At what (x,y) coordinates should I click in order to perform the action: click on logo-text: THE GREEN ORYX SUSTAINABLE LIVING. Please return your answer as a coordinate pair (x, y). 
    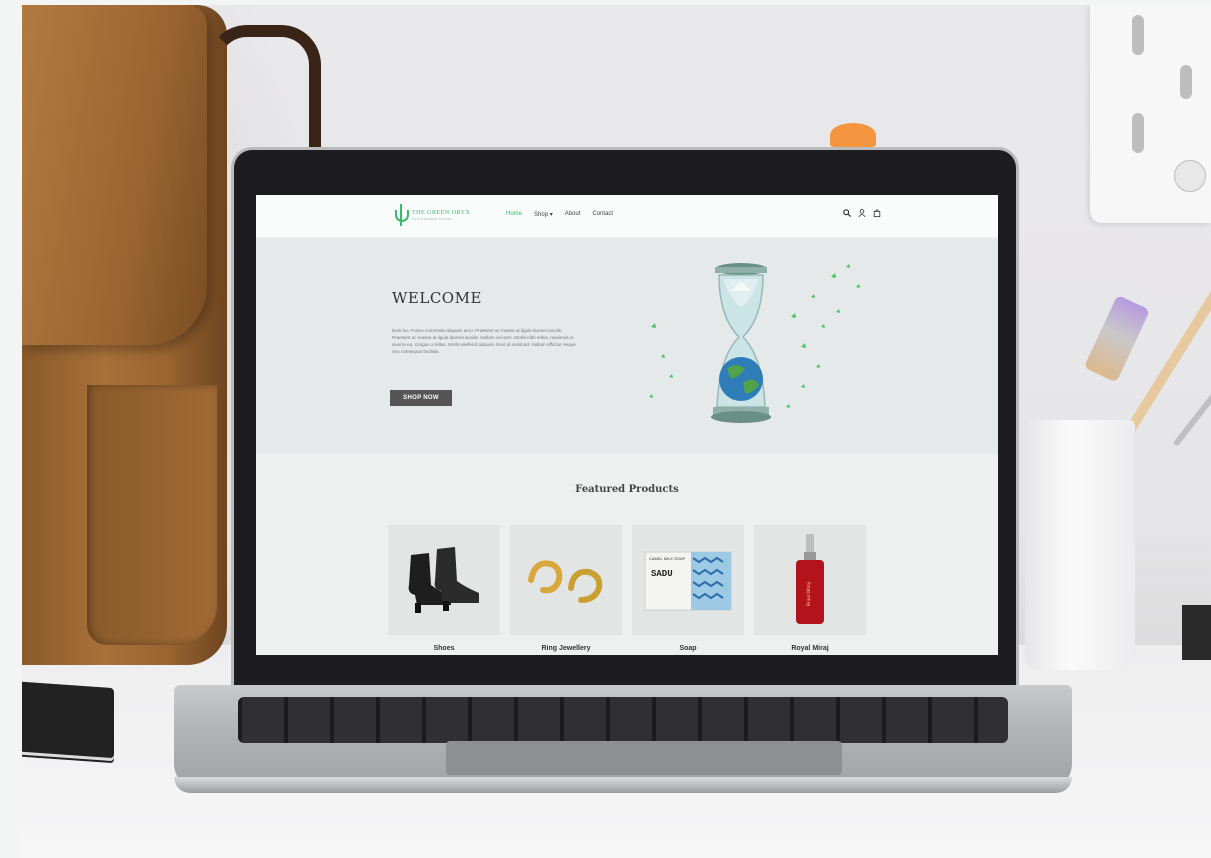
    Looking at the image, I should click on (441, 215).